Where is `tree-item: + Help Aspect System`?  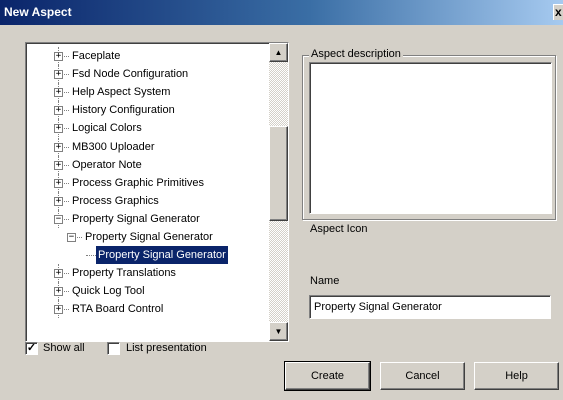
tree-item: + Help Aspect System is located at coordinates (146, 92).